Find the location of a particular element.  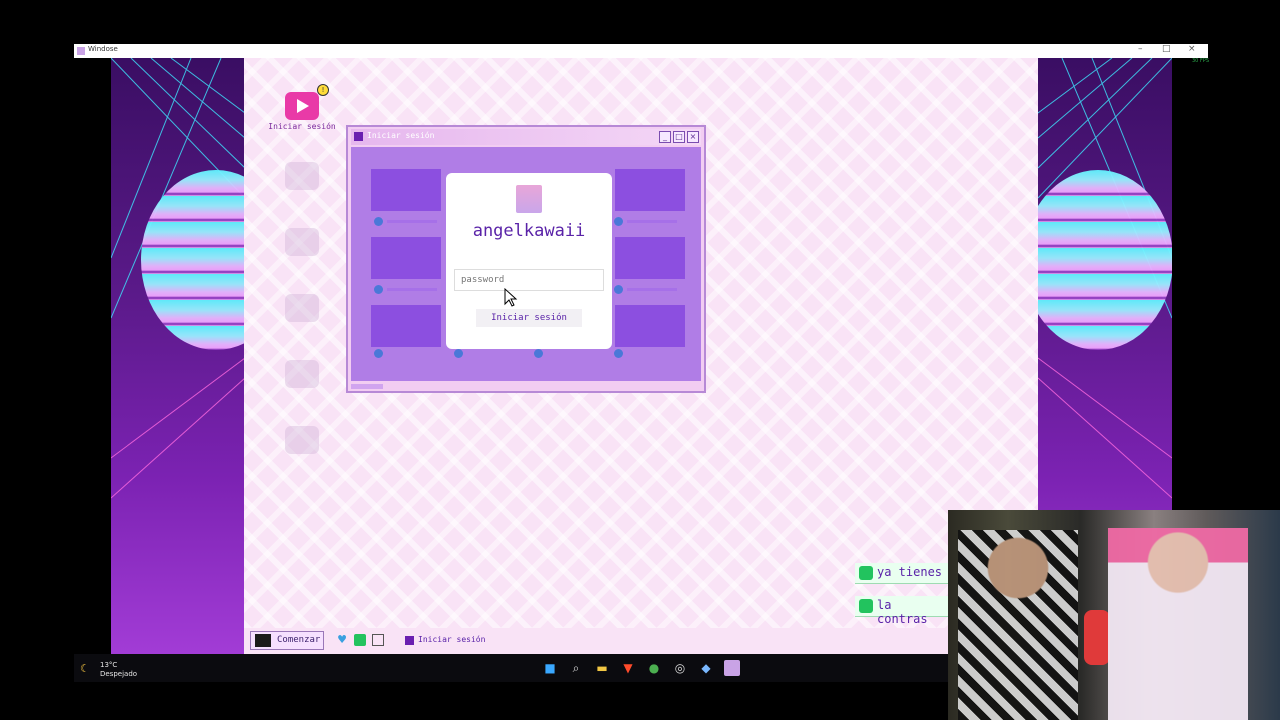

login-button: Iniciar sesión is located at coordinates (529, 318).